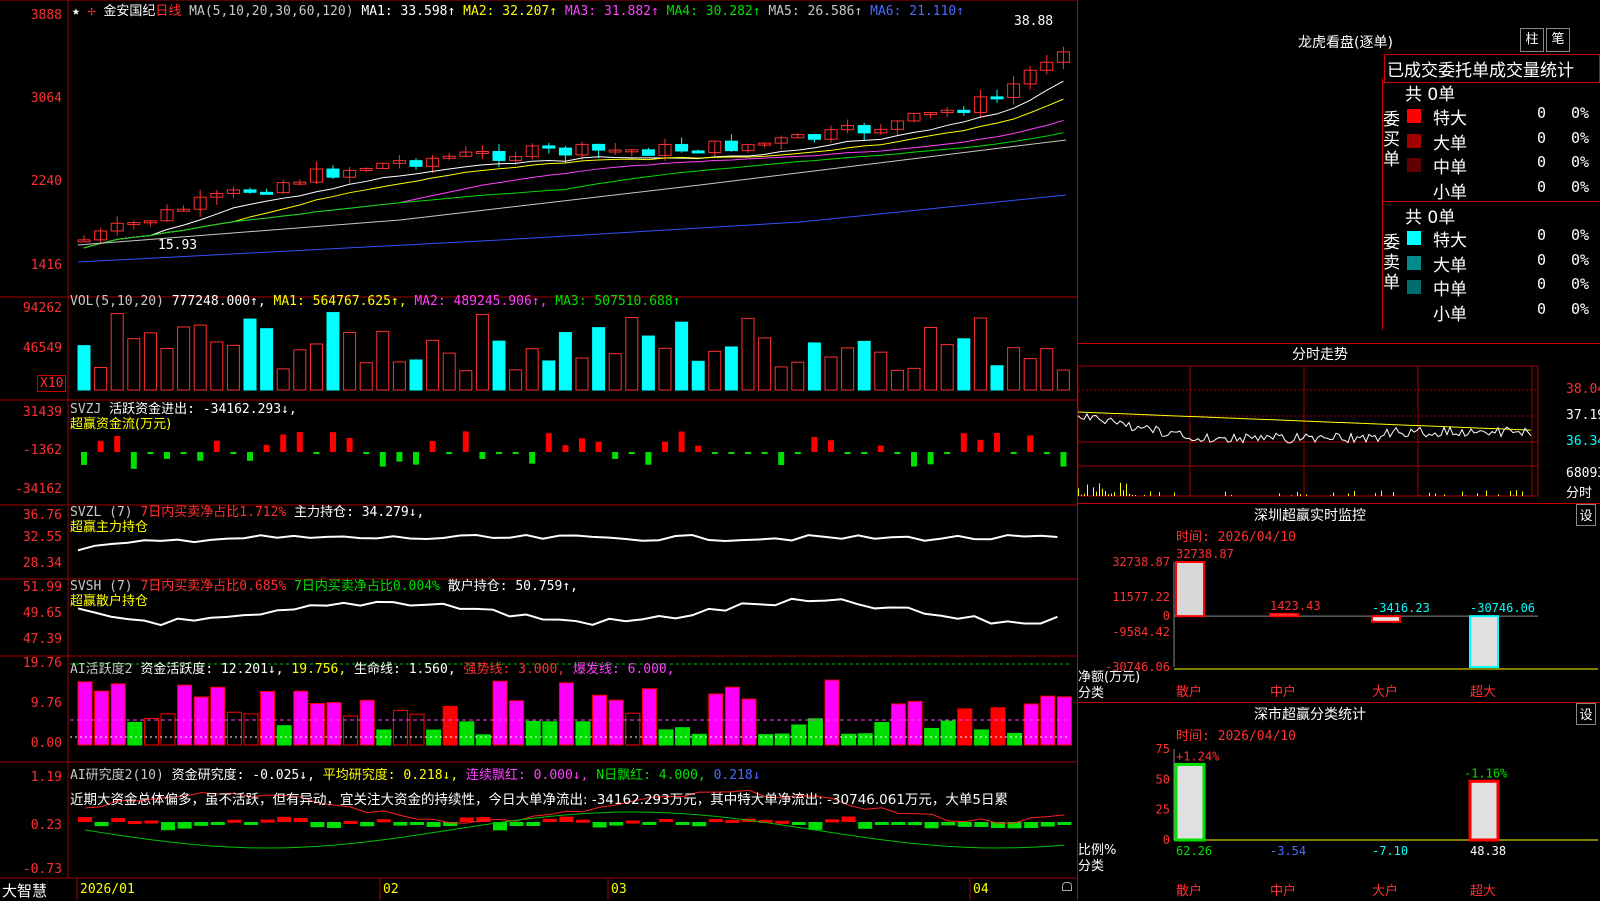 This screenshot has height=901, width=1600. I want to click on intraday-panel: 分时走势 38.04 37.19 36.34 68093 分时, so click(1339, 423).